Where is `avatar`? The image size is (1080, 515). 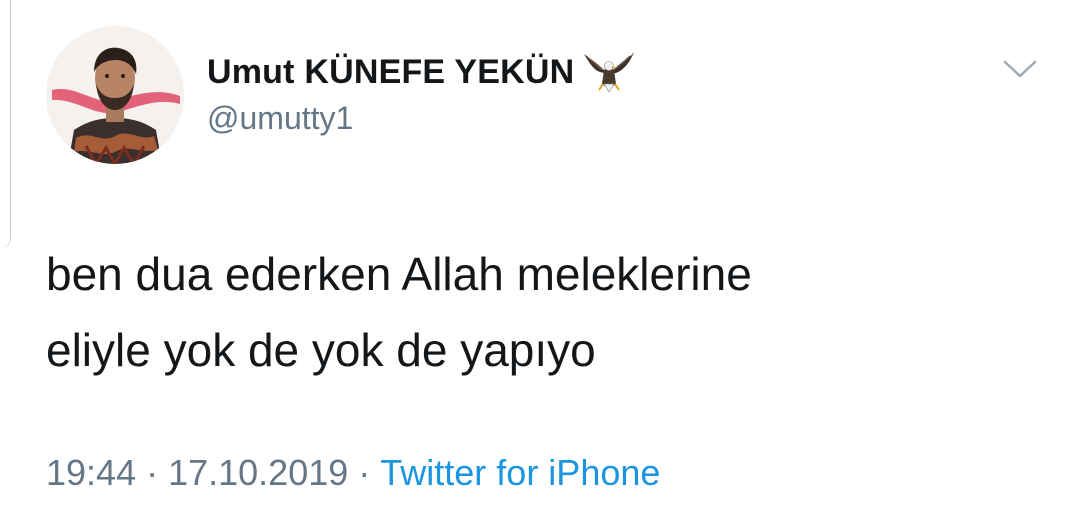 avatar is located at coordinates (115, 95).